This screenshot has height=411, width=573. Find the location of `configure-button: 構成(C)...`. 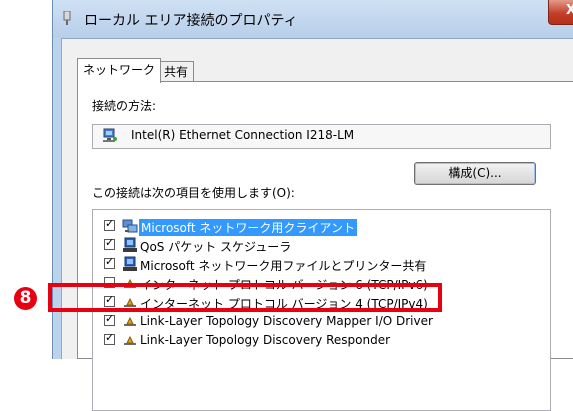

configure-button: 構成(C)... is located at coordinates (475, 173).